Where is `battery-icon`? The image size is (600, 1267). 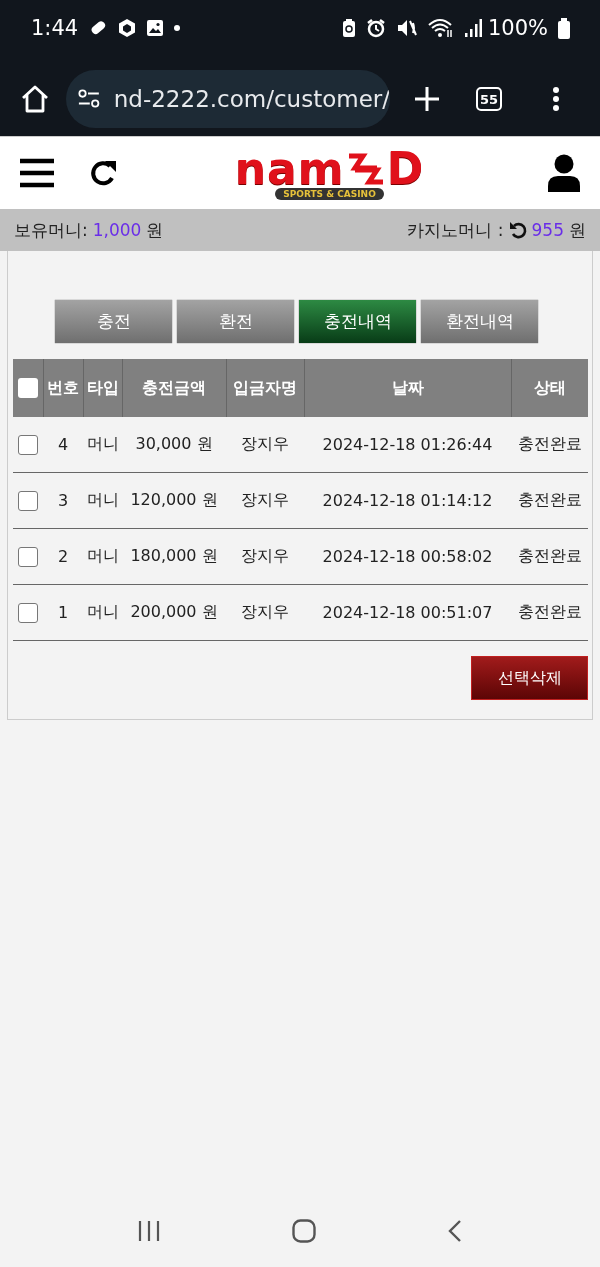 battery-icon is located at coordinates (564, 28).